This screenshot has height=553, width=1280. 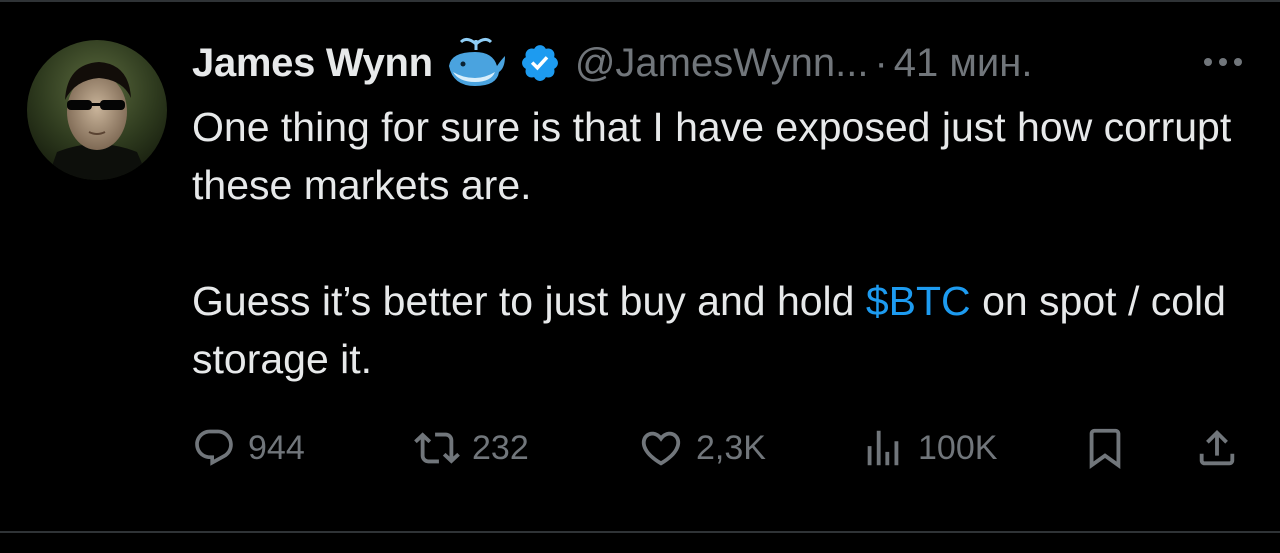 I want to click on tweet-actions: 944 232 2,3K 100K, so click(x=722, y=448).